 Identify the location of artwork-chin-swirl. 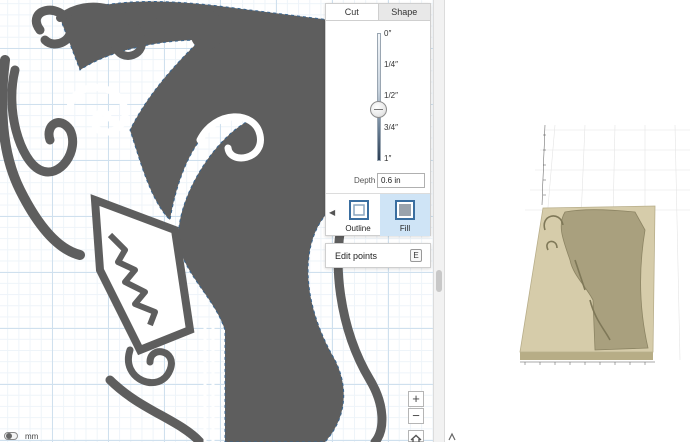
(149, 366).